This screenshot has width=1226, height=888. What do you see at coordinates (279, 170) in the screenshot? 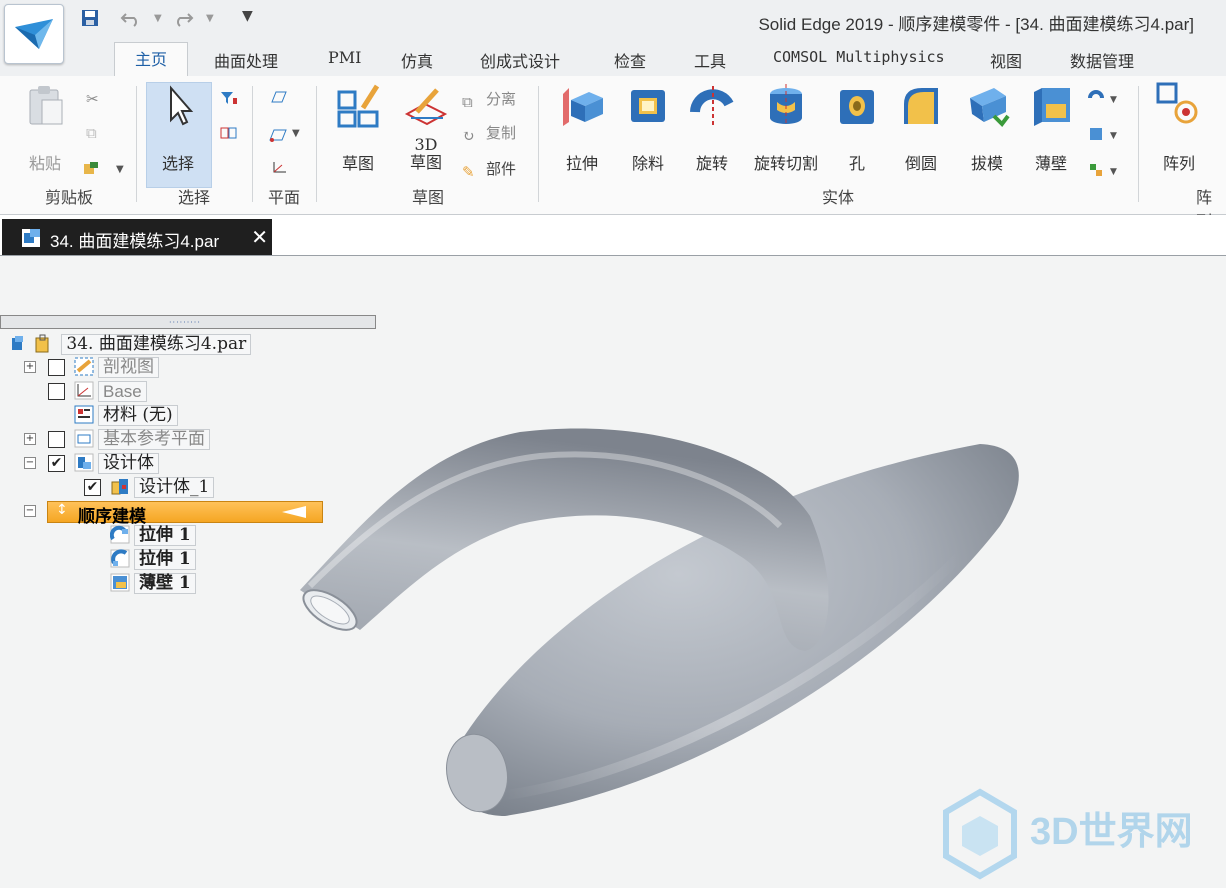
I see `coordinate-system-icon` at bounding box center [279, 170].